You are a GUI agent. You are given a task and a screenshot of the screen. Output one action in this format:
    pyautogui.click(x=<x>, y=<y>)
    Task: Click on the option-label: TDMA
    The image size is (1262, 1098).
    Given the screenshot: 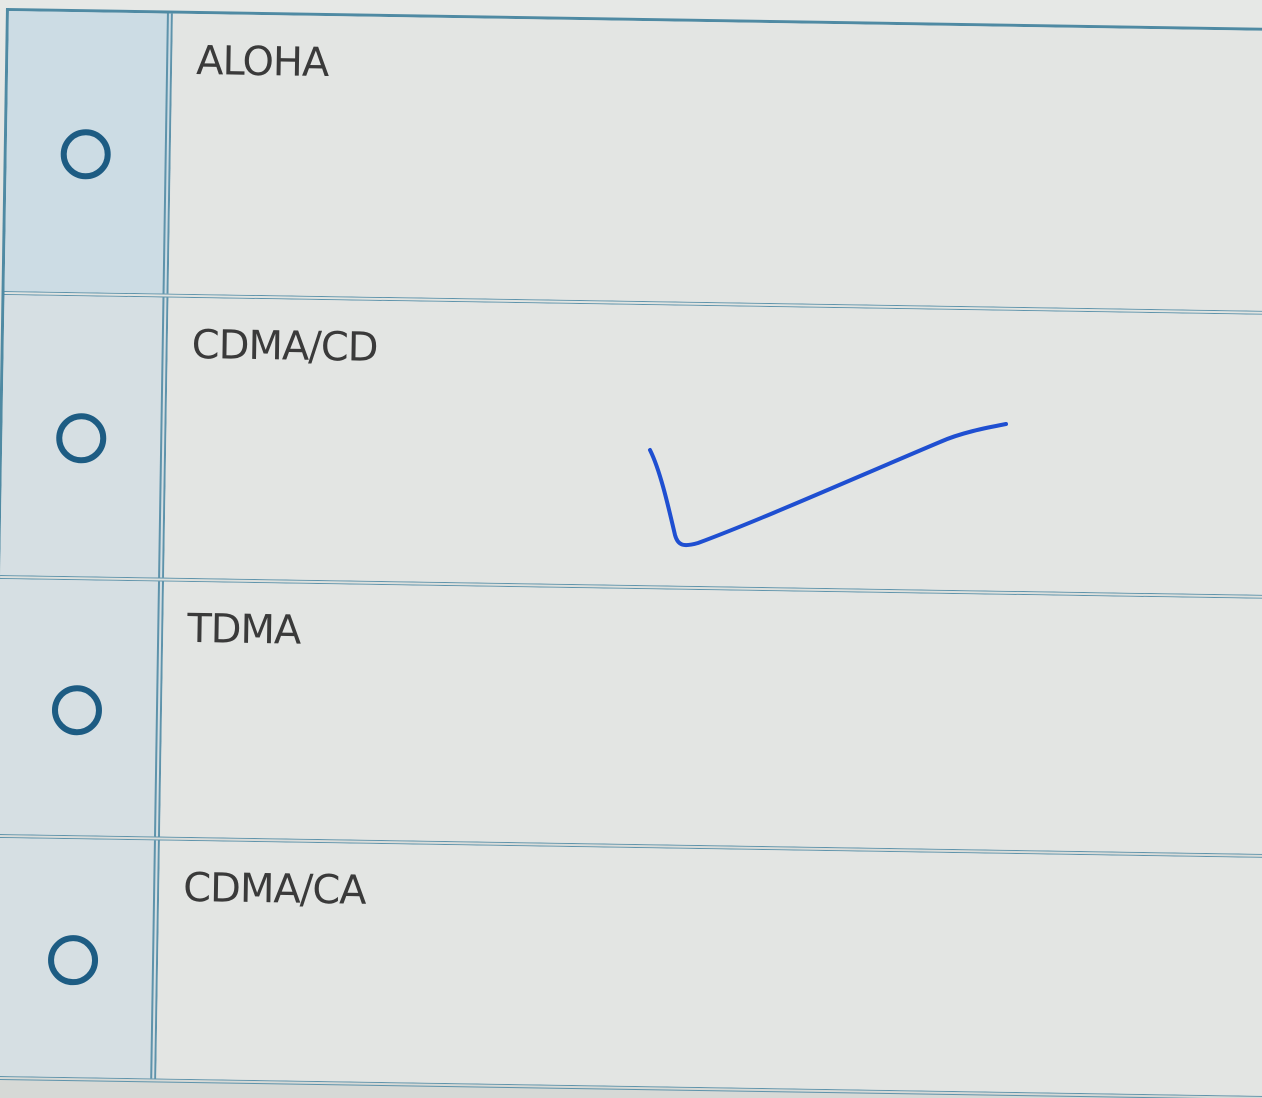 What is the action you would take?
    pyautogui.click(x=243, y=629)
    